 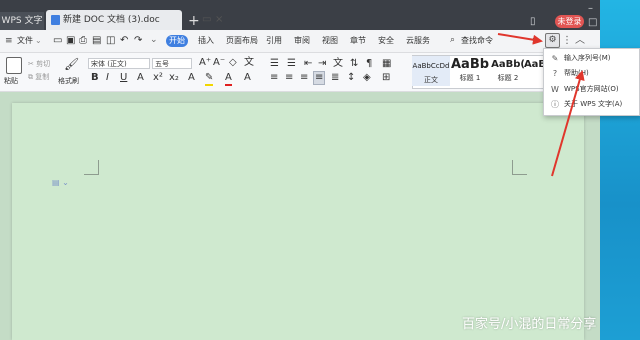 I want to click on annotation-arrows, so click(x=541, y=105).